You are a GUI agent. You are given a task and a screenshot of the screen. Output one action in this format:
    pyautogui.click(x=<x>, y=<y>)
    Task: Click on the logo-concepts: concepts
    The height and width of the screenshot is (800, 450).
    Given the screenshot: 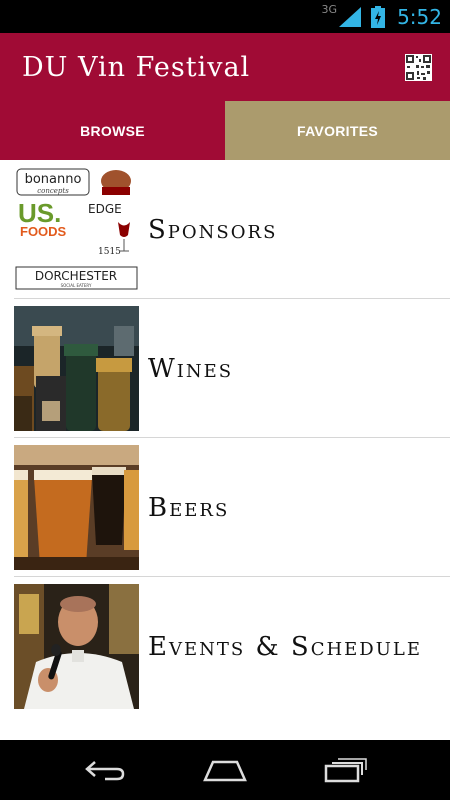 What is the action you would take?
    pyautogui.click(x=53, y=191)
    